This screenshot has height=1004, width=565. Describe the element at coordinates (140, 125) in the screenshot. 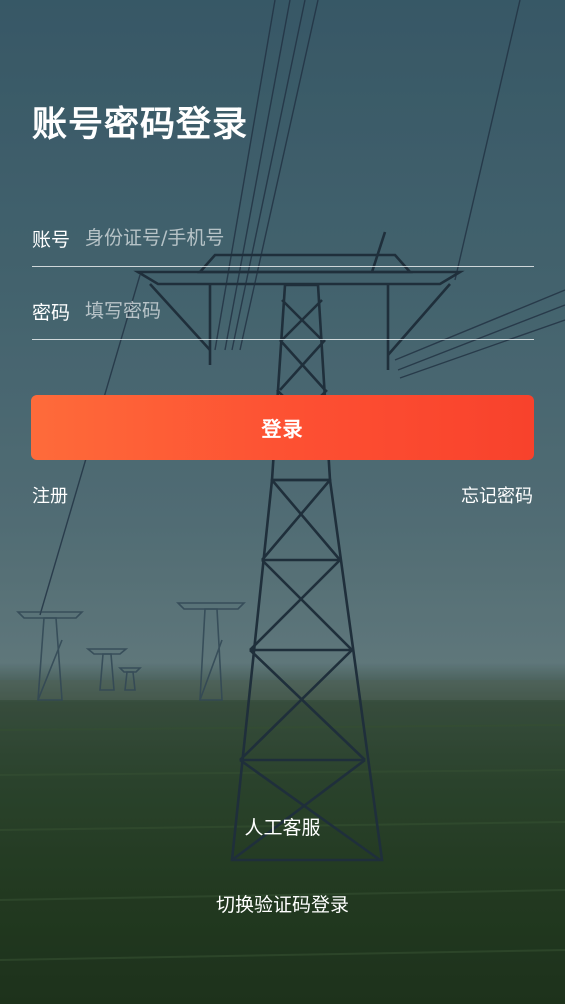

I see `page-title: 账号密码登录` at that location.